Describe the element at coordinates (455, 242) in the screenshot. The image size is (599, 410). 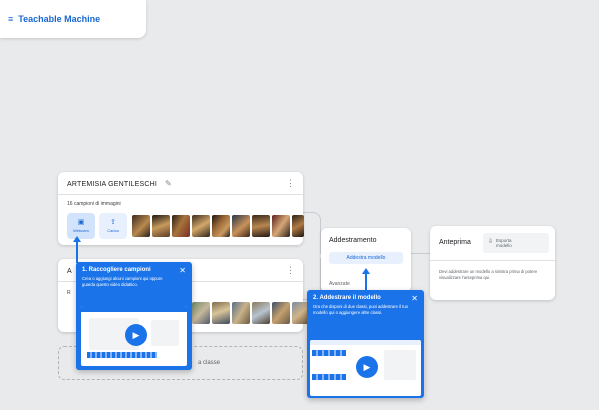
I see `preview-title: Anteprima` at that location.